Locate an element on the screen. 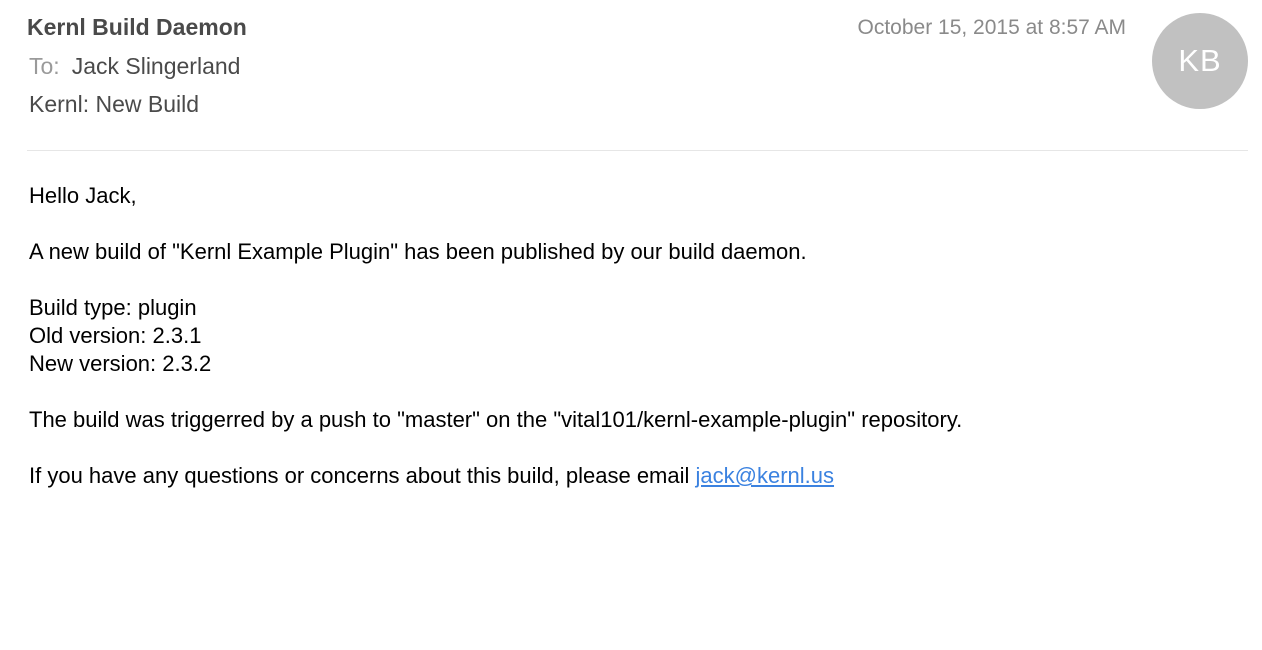 The image size is (1262, 650). recipient-line: To: Jack Slingerland is located at coordinates (134, 66).